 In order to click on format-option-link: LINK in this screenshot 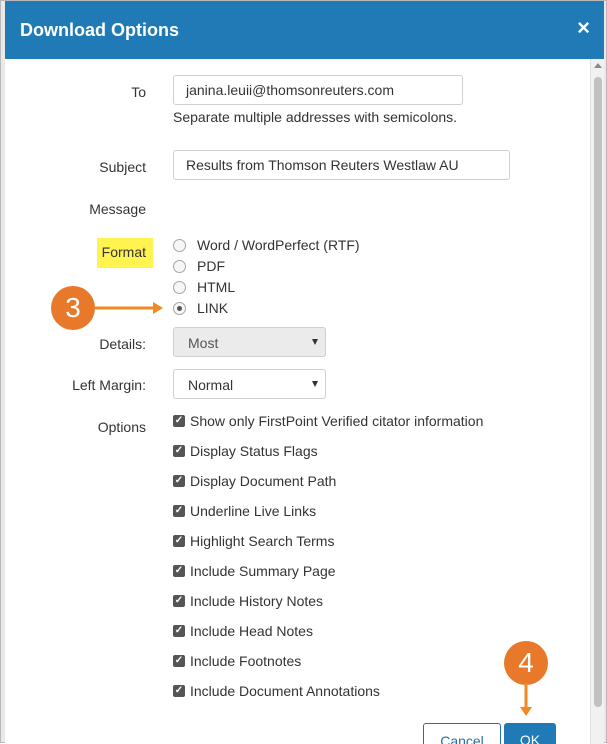, I will do `click(200, 308)`.